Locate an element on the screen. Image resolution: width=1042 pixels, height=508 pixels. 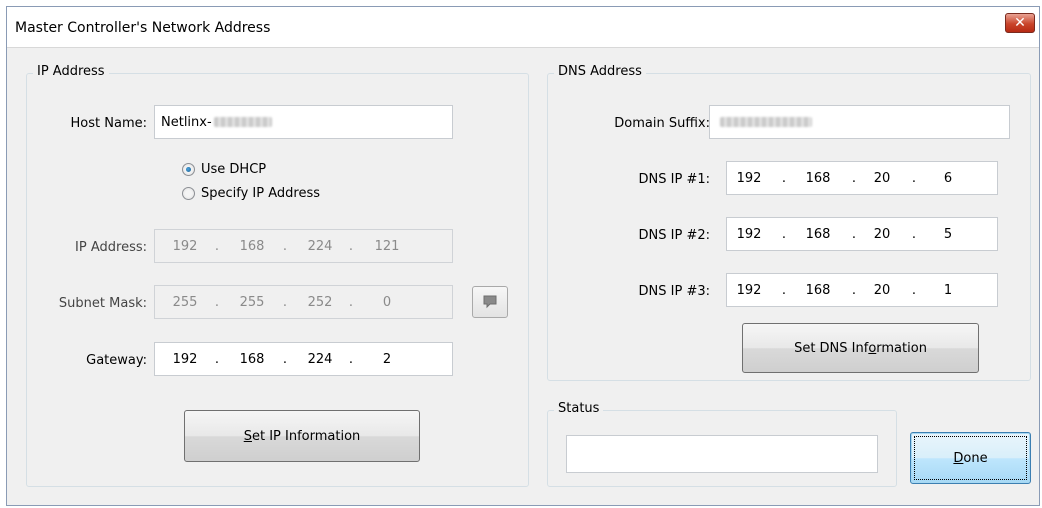
set-ip-information-button: Set IP Information is located at coordinates (302, 436).